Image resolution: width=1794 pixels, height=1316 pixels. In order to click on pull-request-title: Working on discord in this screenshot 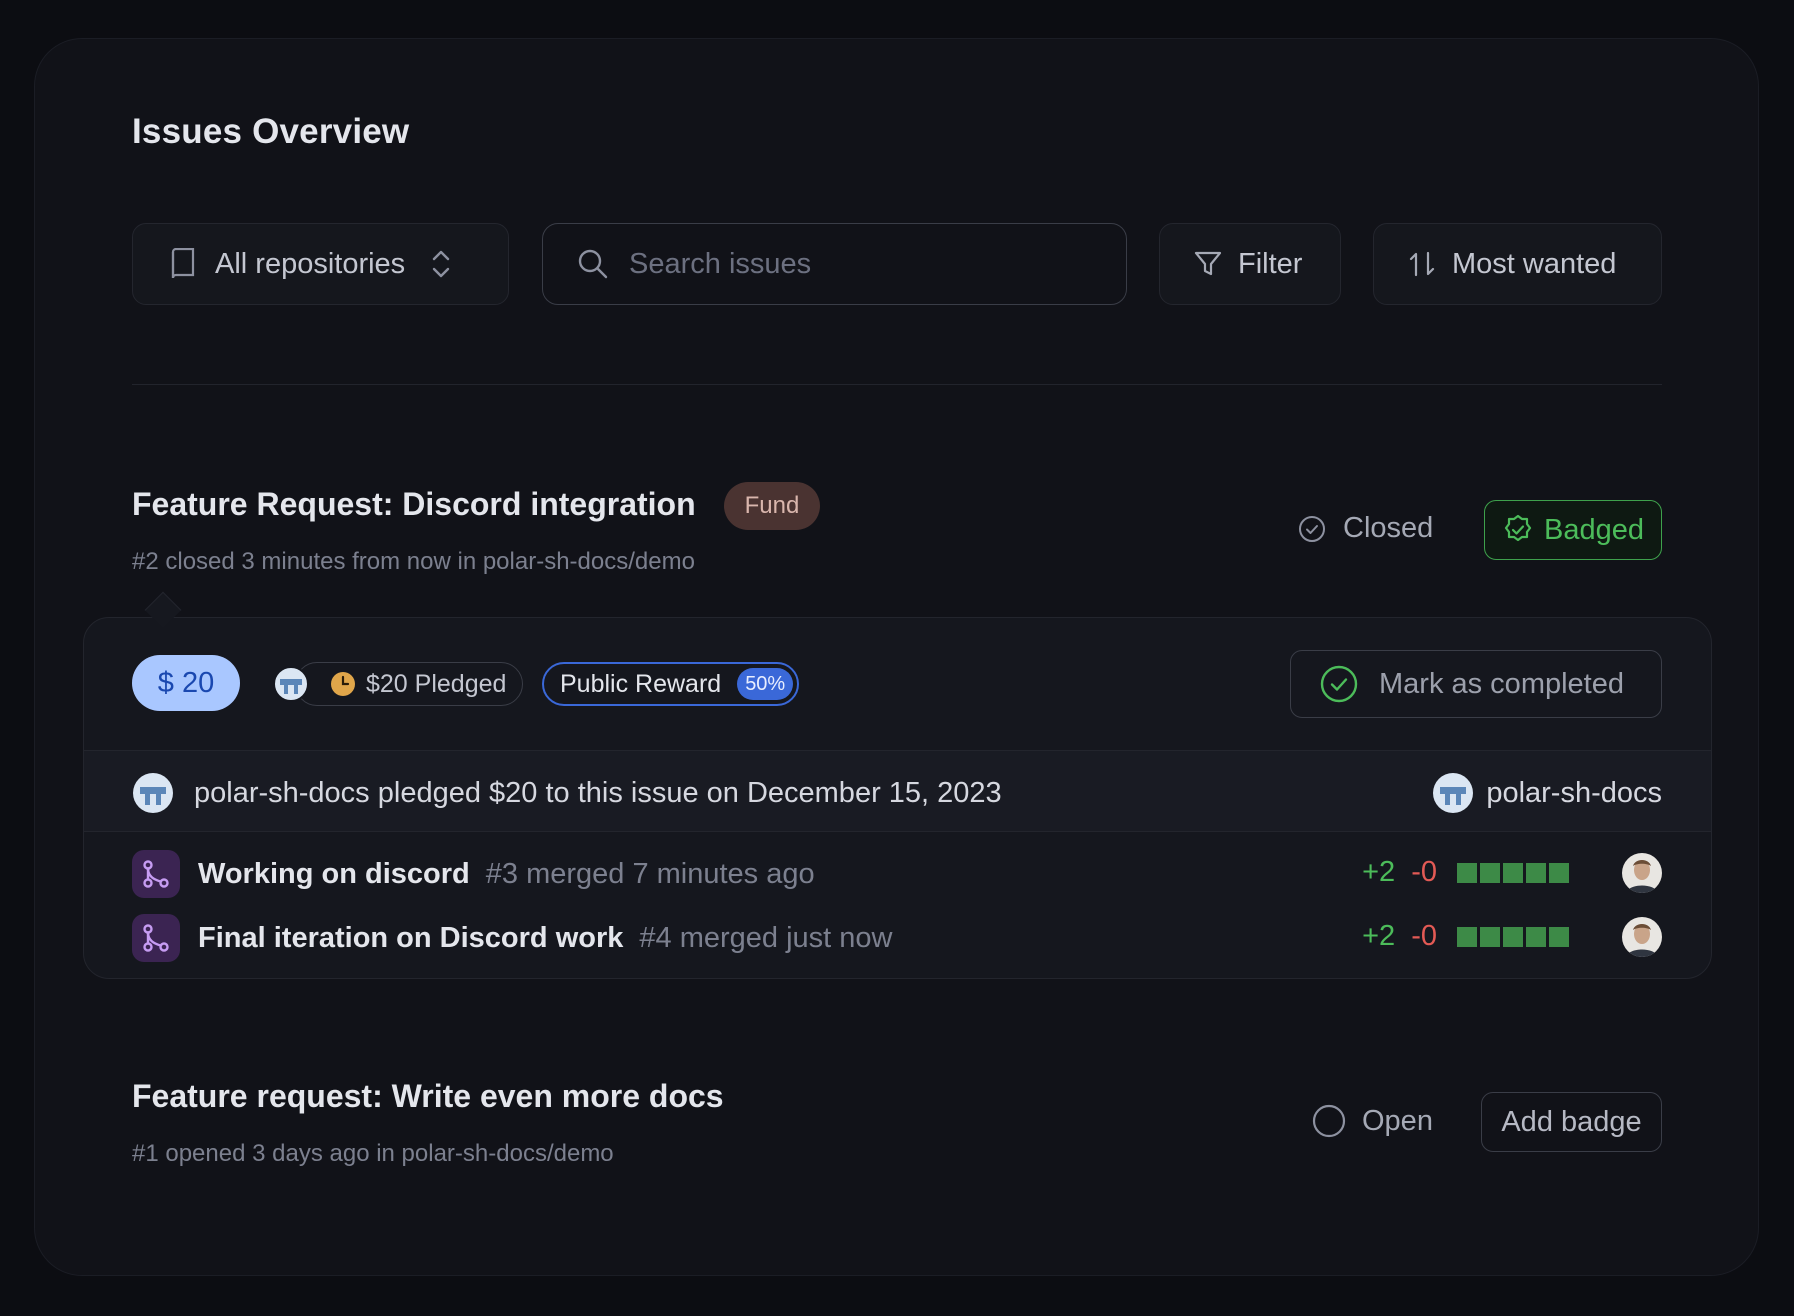, I will do `click(334, 873)`.